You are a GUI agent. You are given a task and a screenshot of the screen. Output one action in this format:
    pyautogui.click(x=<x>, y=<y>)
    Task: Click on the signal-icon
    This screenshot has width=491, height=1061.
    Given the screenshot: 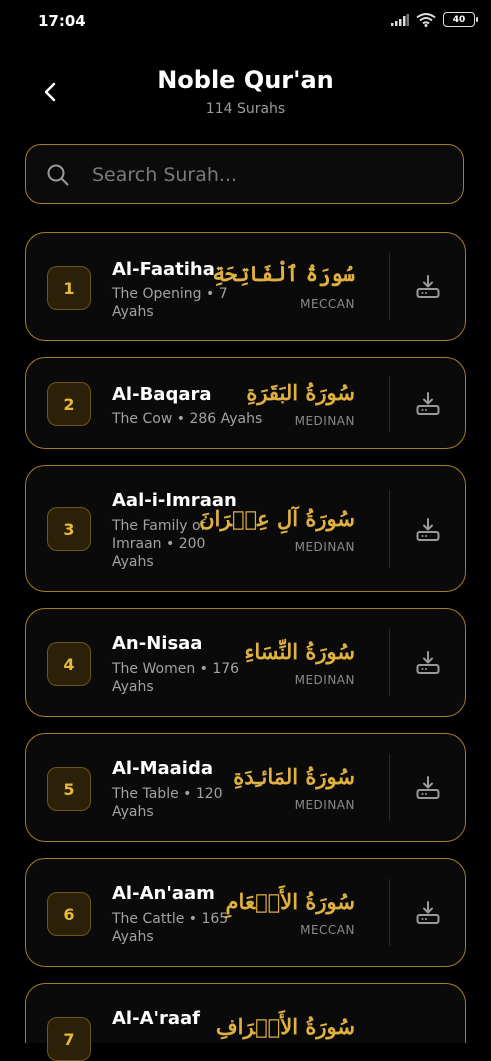 What is the action you would take?
    pyautogui.click(x=400, y=19)
    